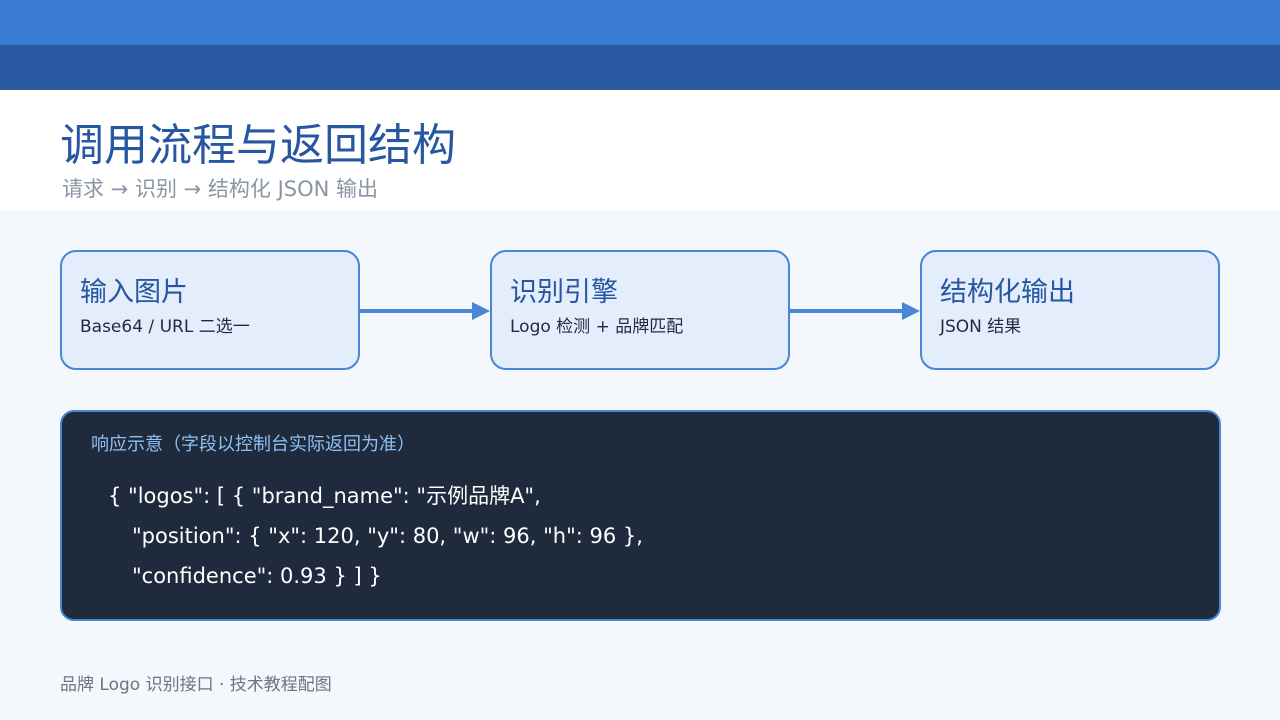 This screenshot has width=1280, height=720. Describe the element at coordinates (981, 327) in the screenshot. I see `stage-description: JSON 结果` at that location.